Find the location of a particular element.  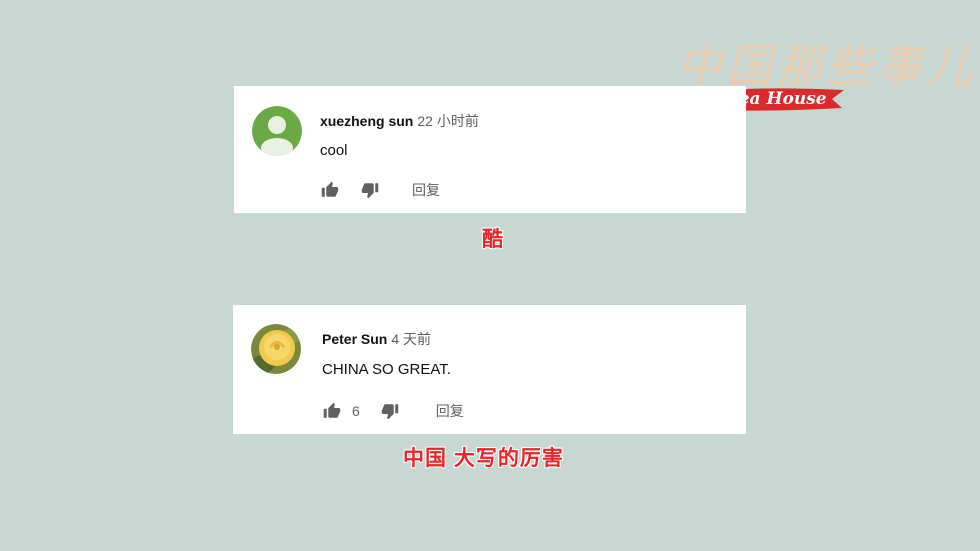

yellow-rose-avatar is located at coordinates (276, 349).